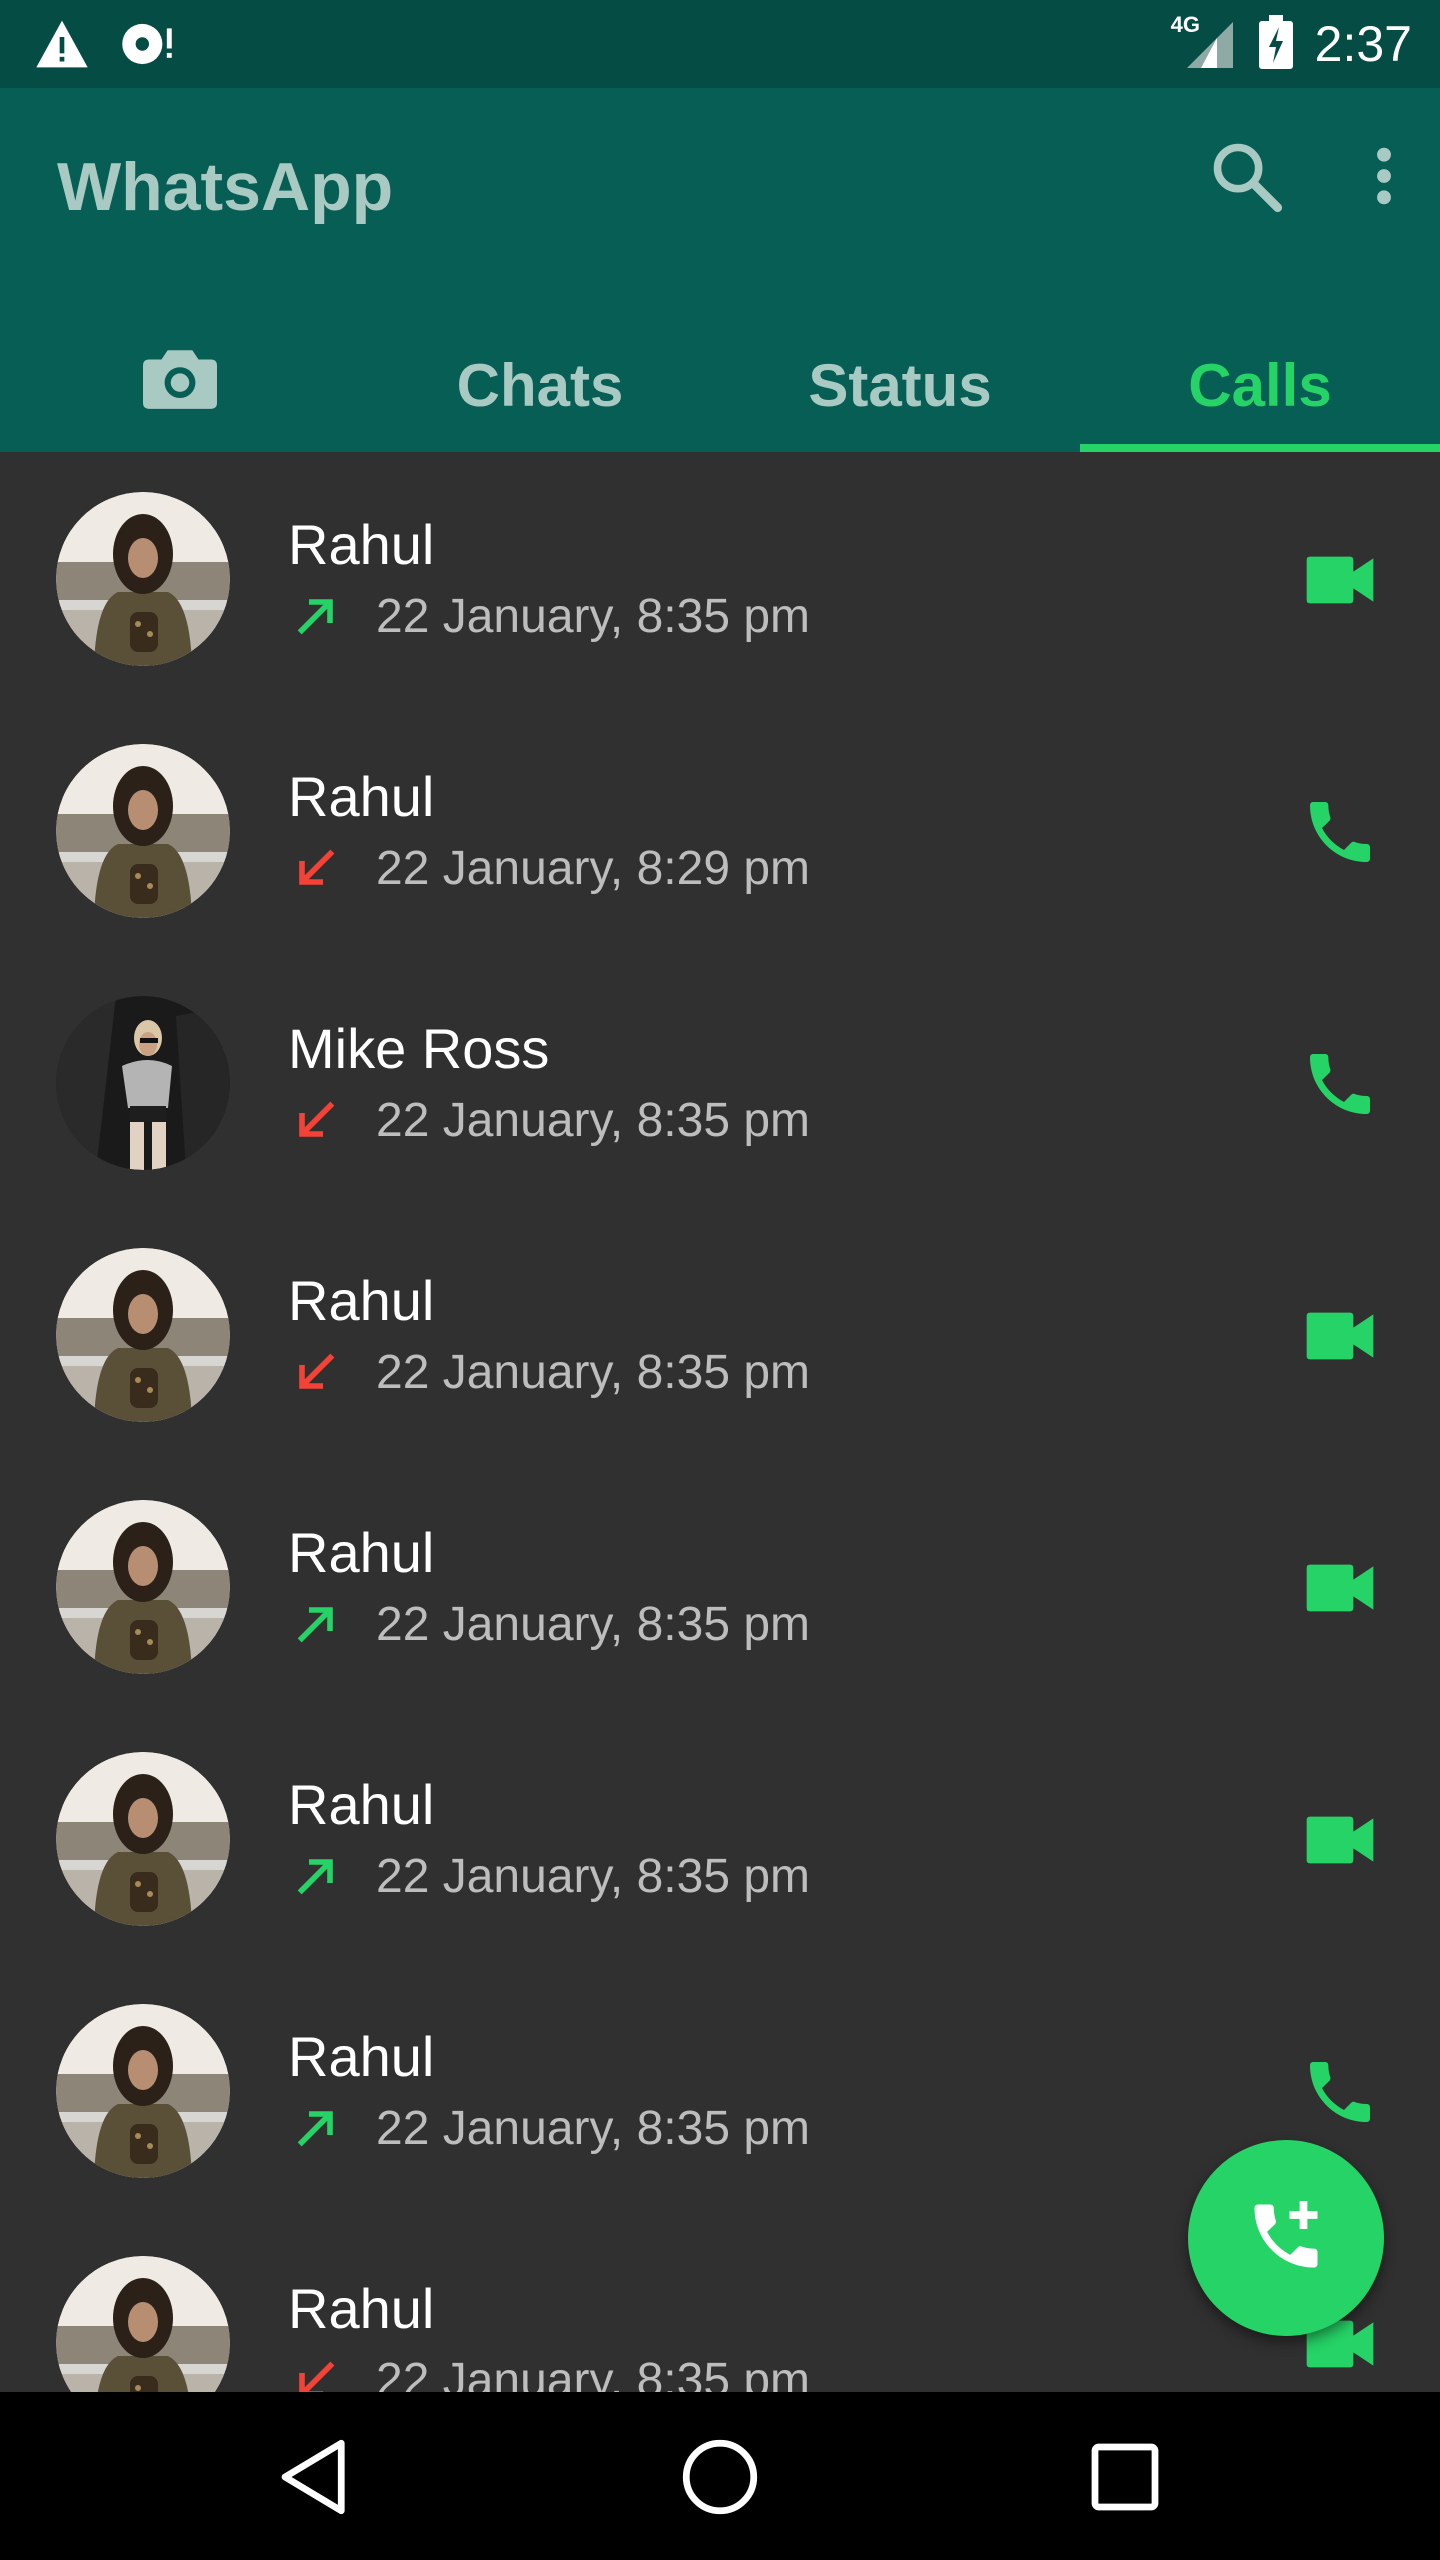 The image size is (1440, 2560). I want to click on sync-alert-icon, so click(149, 46).